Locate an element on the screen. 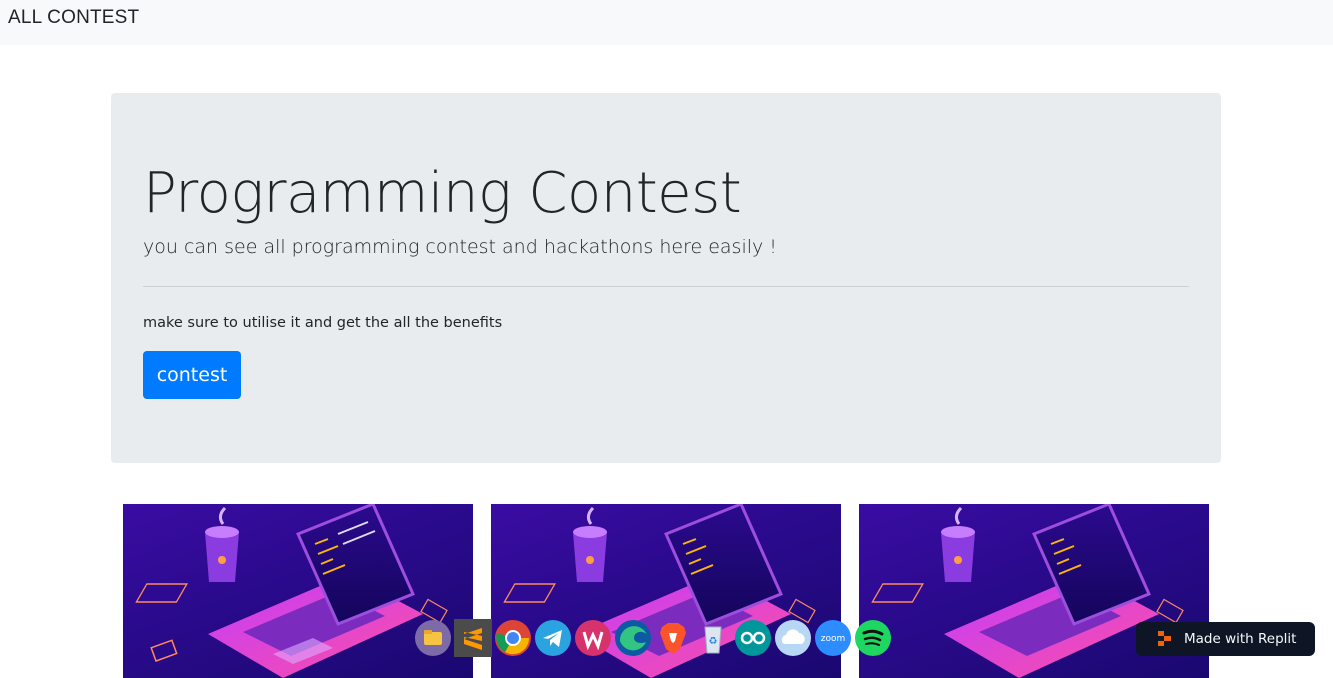 The width and height of the screenshot is (1333, 678). zoom-label: zoom is located at coordinates (833, 639).